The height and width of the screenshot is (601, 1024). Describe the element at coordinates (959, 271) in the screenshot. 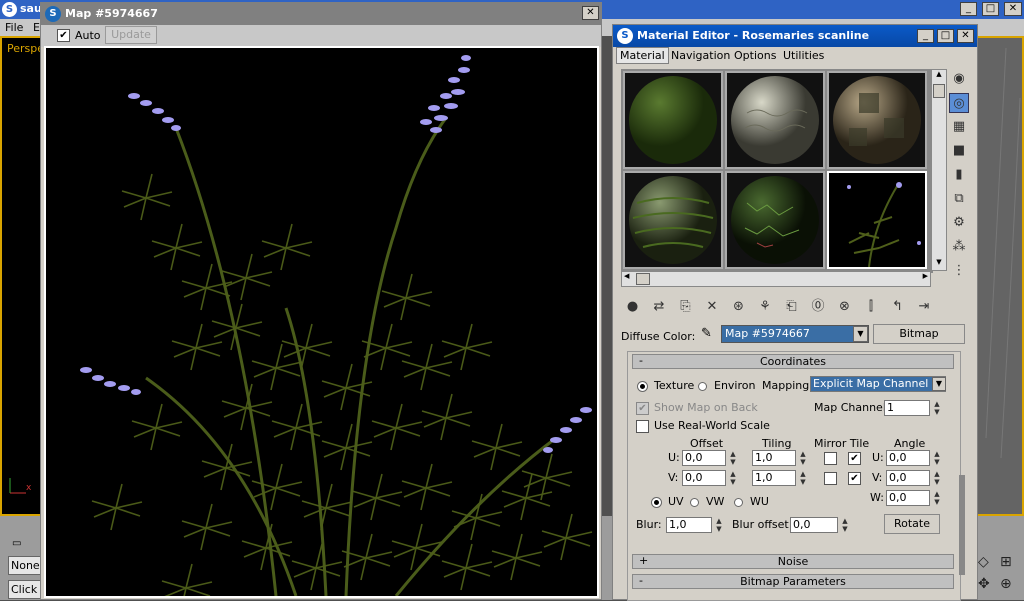

I see `material-map-navigator-icon: ⋮` at that location.